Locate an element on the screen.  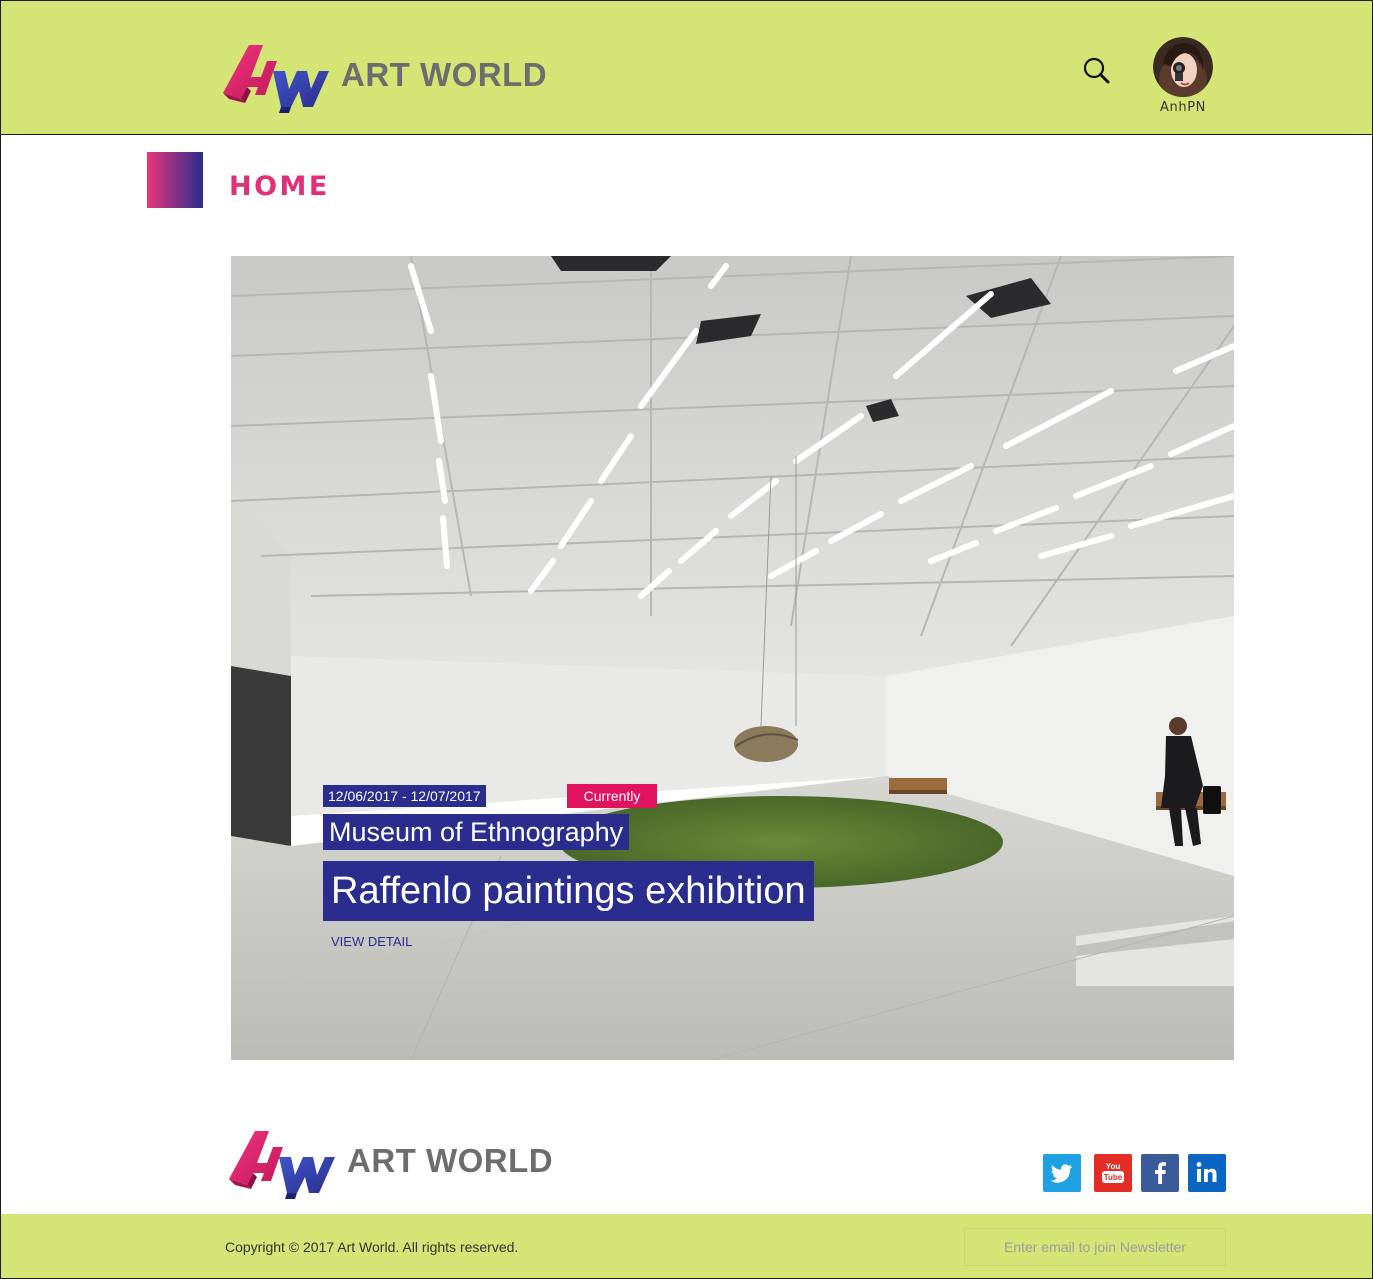
header-logo: ART WORLD is located at coordinates (384, 75).